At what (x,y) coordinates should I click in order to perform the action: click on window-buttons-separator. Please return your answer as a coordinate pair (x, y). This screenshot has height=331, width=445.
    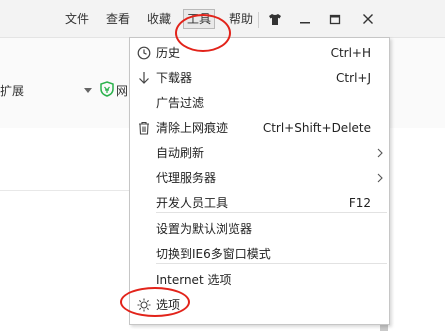
    Looking at the image, I should click on (258, 20).